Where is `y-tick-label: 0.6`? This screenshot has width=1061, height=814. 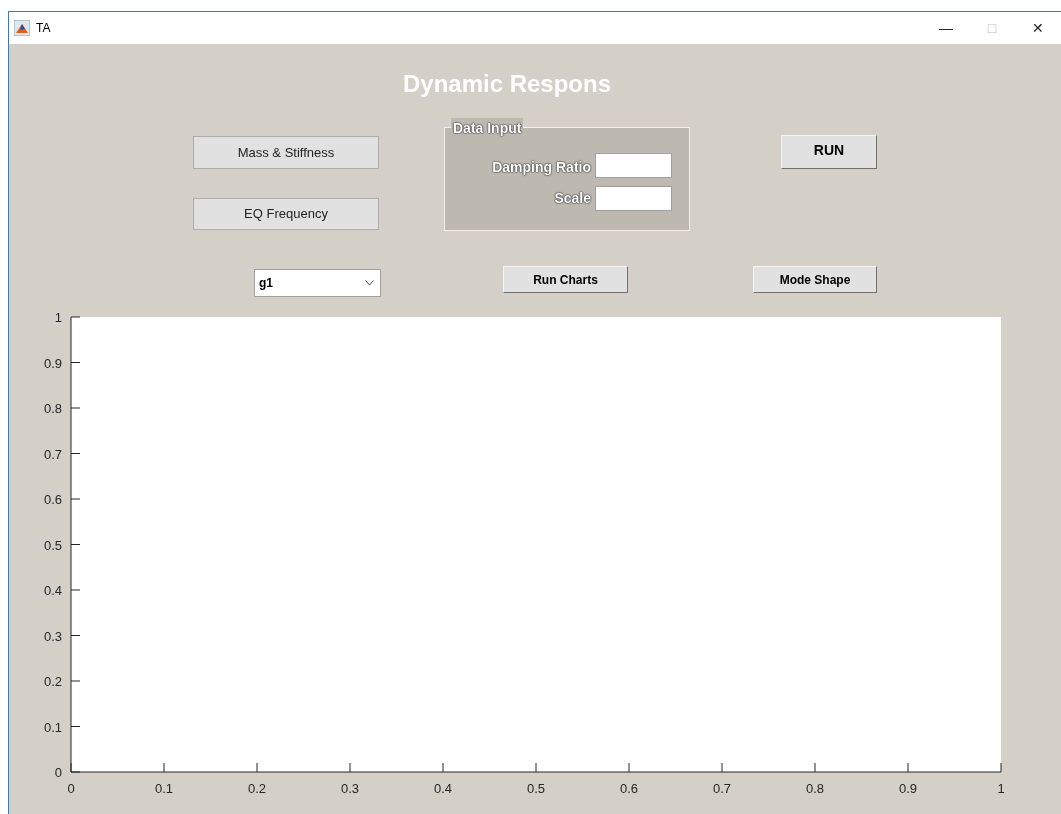
y-tick-label: 0.6 is located at coordinates (52, 499).